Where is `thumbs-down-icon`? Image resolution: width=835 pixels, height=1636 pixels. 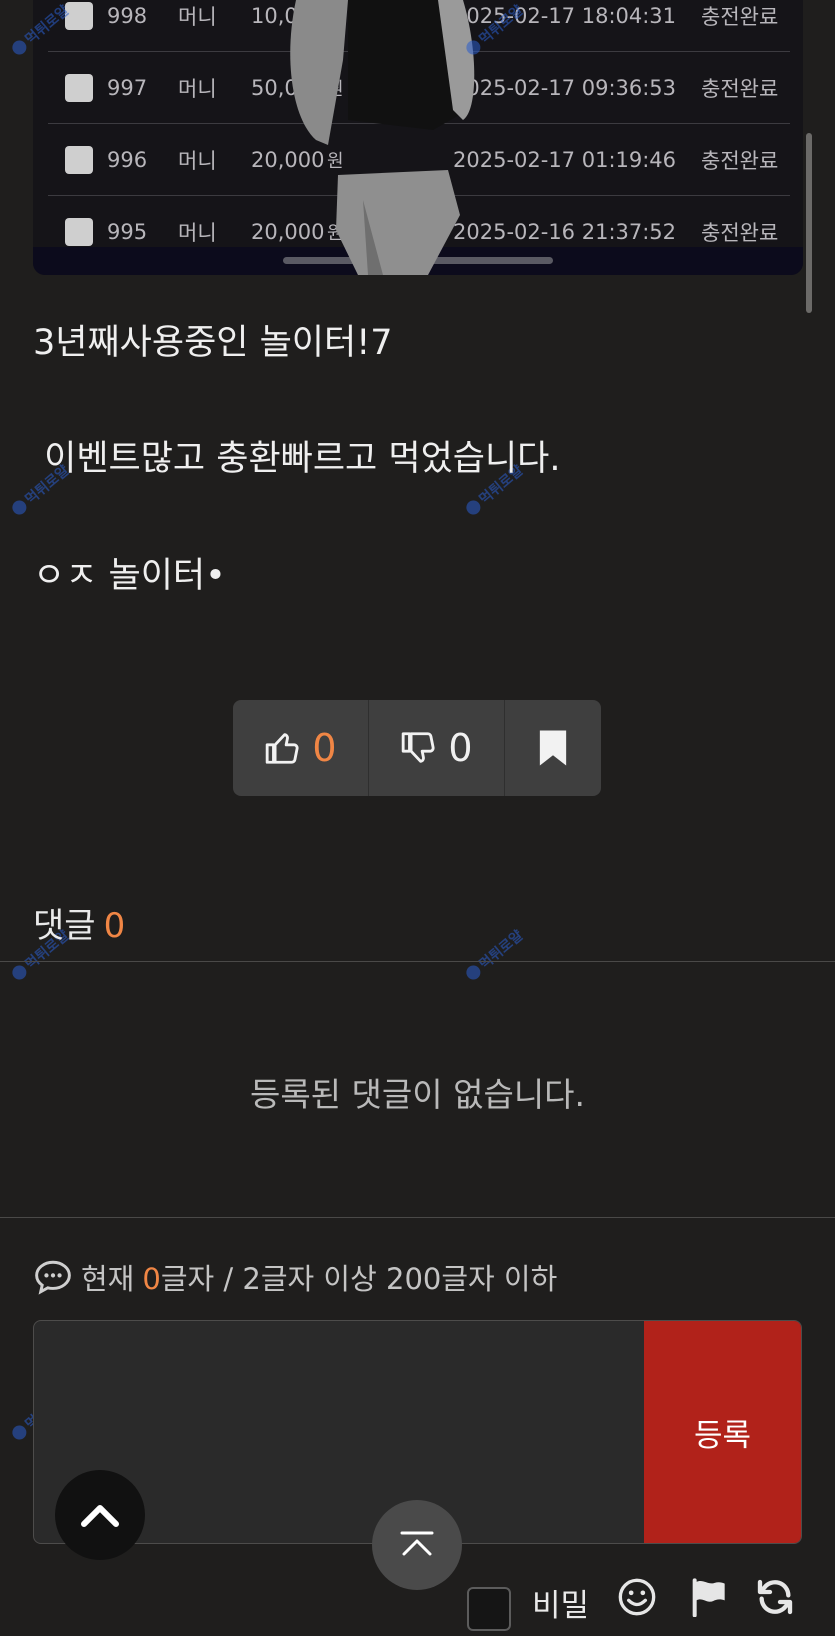
thumbs-down-icon is located at coordinates (418, 747).